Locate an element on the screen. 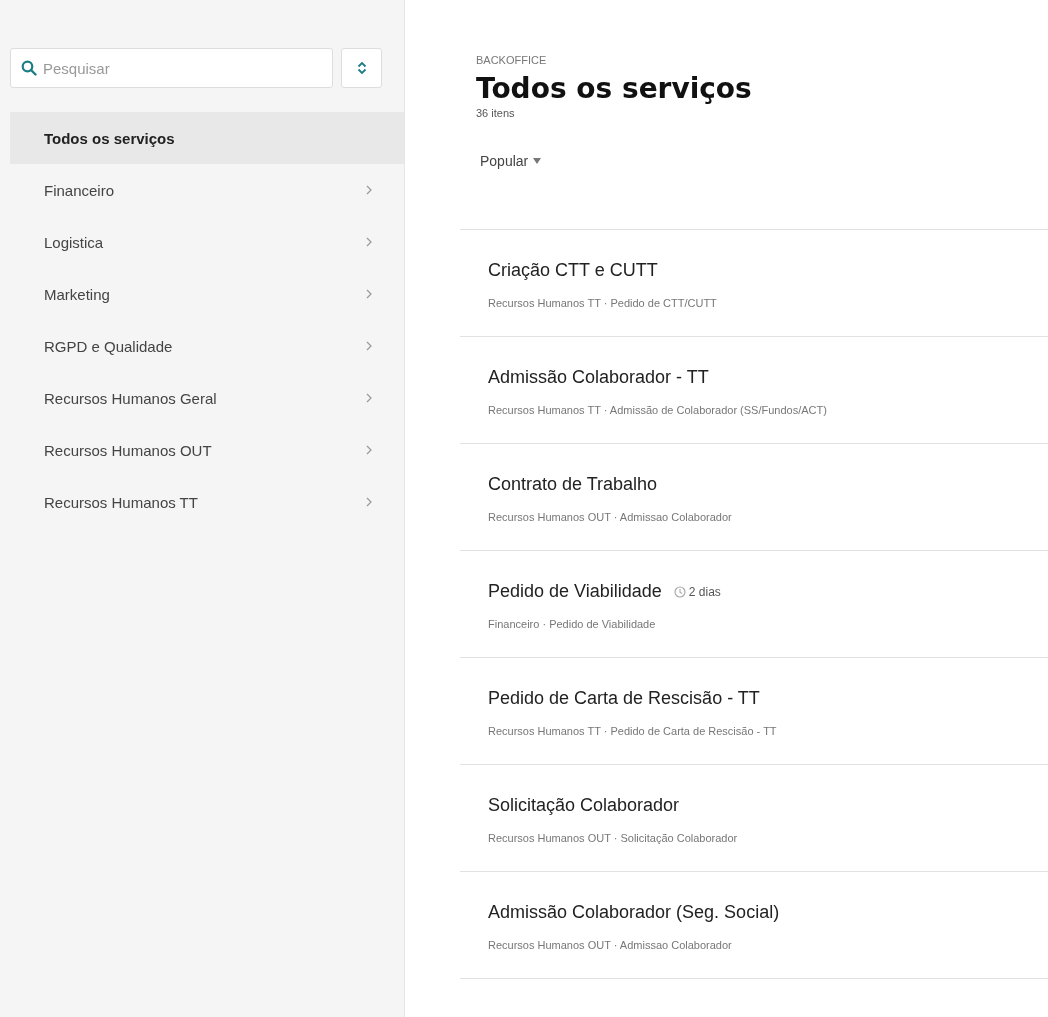  service-row: Pedido de Viabilidade 2 dias Financeiro · Pedido de Viabilidade is located at coordinates (754, 604).